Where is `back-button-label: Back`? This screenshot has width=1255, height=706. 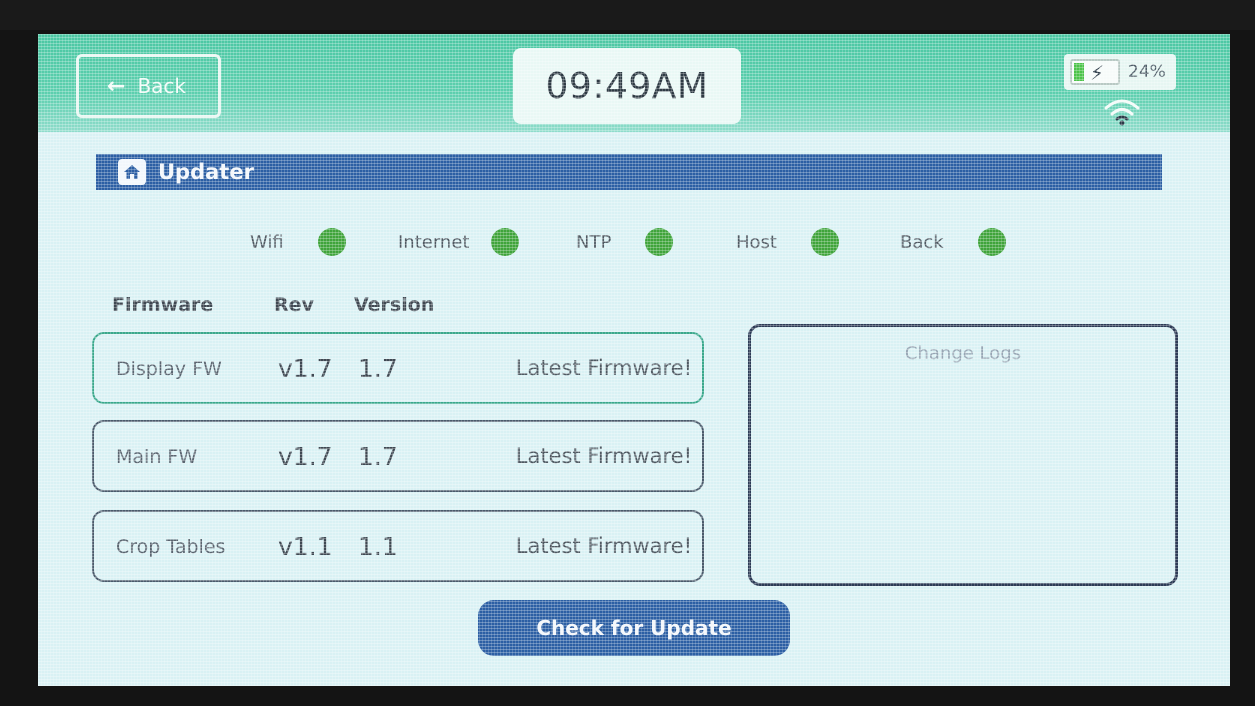
back-button-label: Back is located at coordinates (161, 86).